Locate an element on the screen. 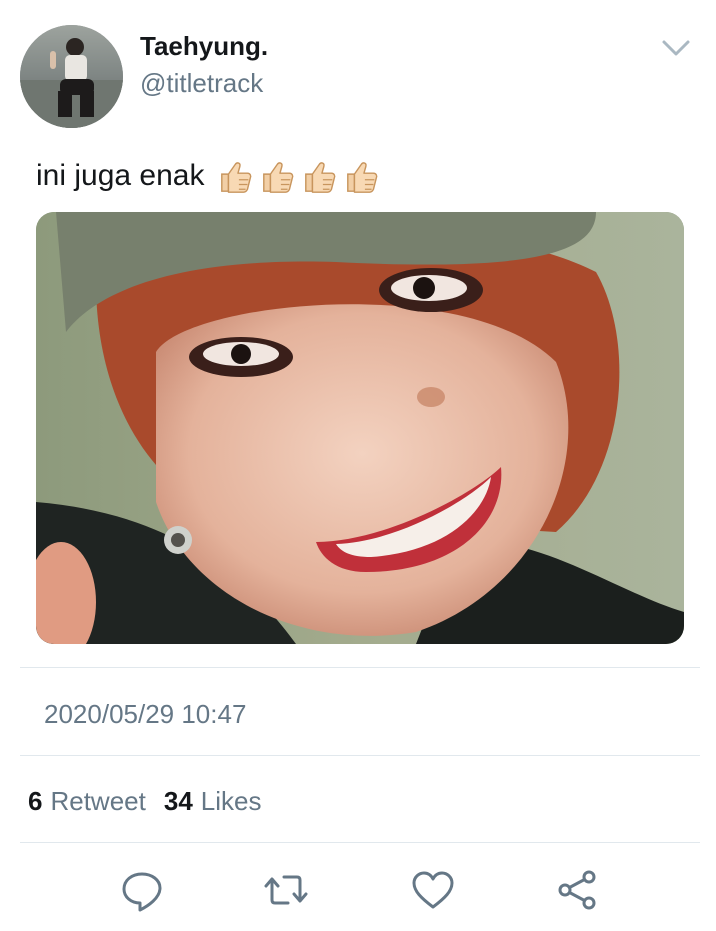  emoji-group is located at coordinates (300, 176).